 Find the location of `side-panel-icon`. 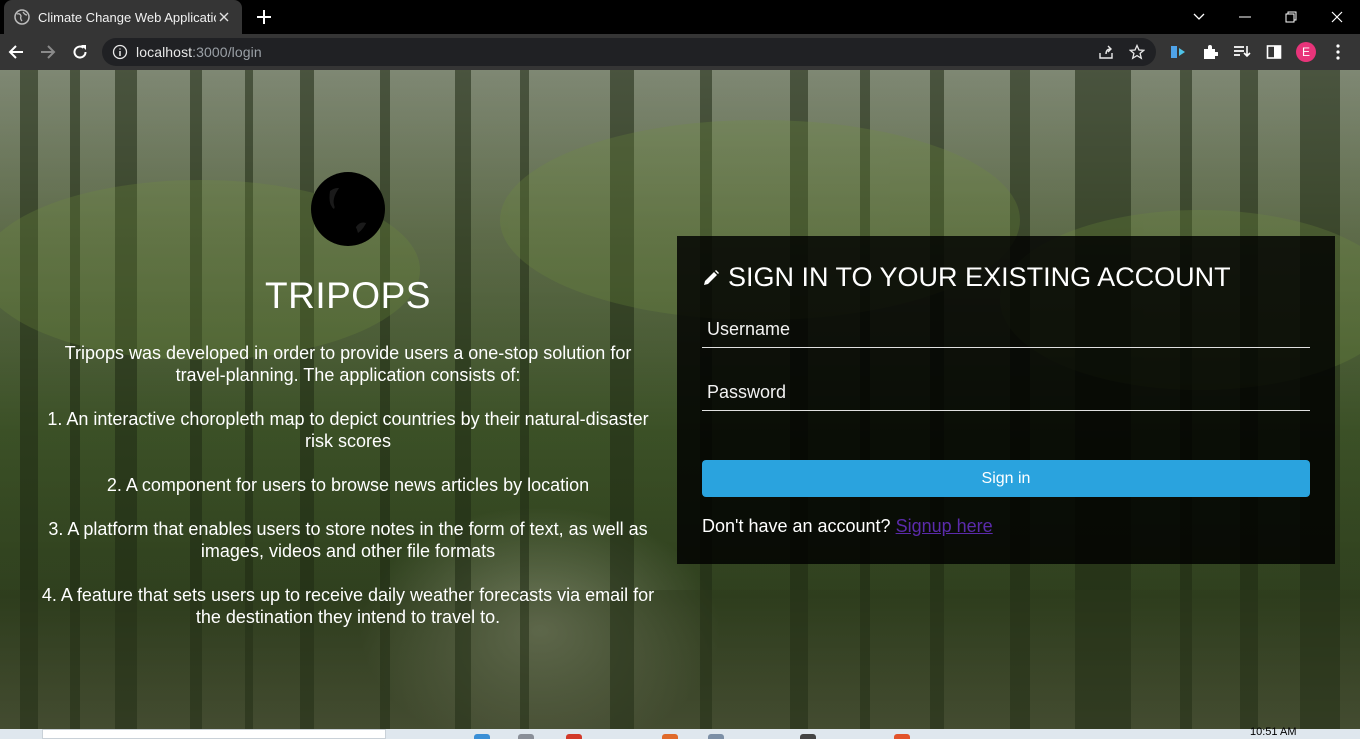

side-panel-icon is located at coordinates (1274, 52).